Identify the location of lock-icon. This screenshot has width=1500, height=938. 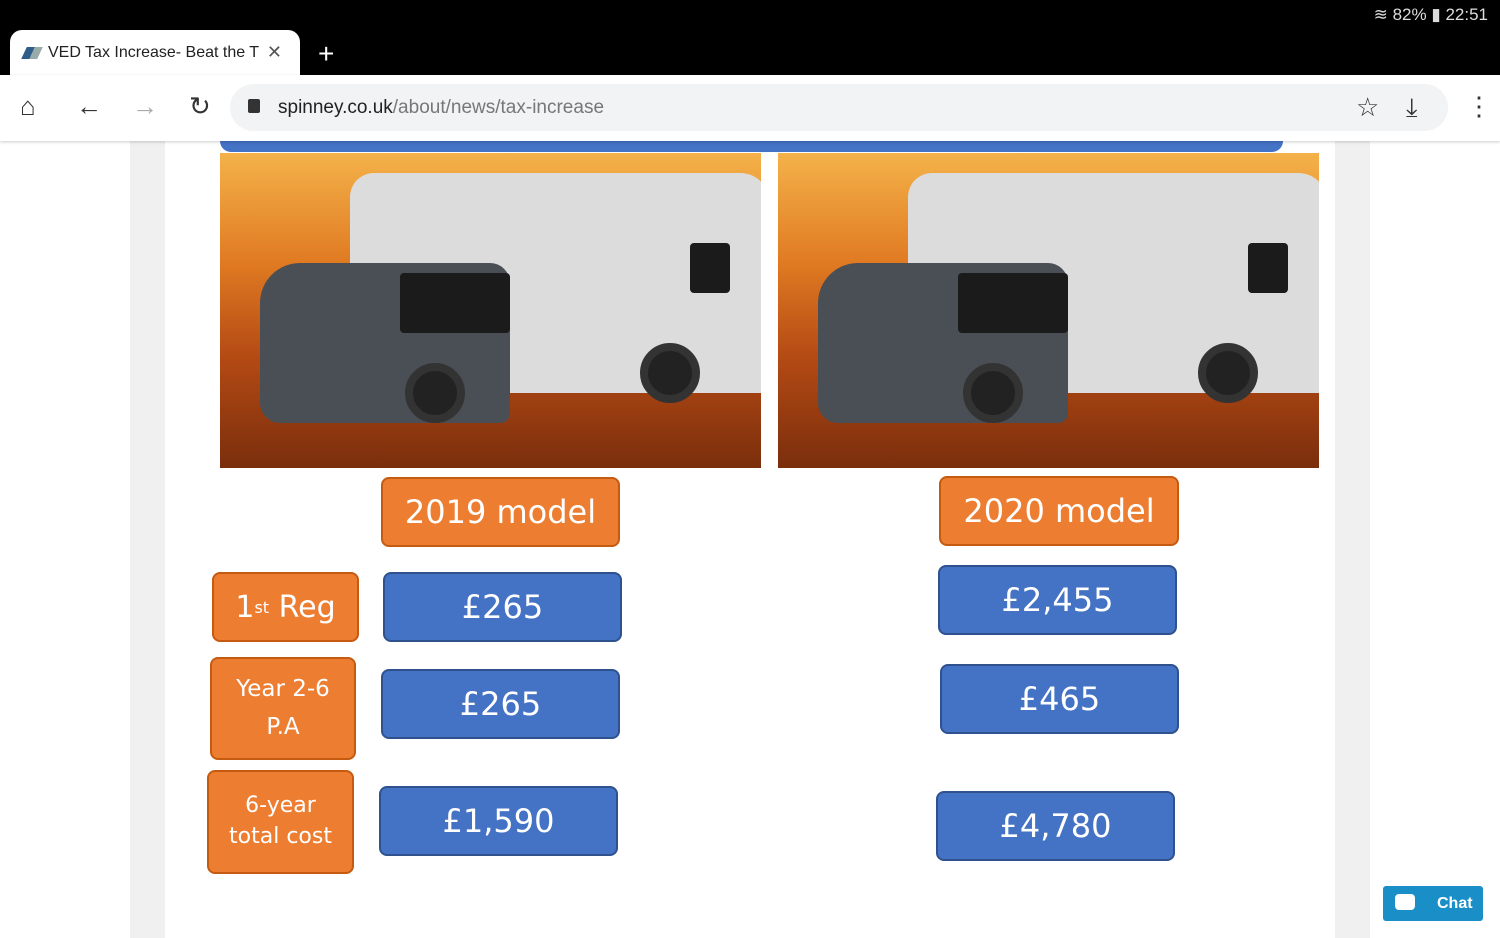
(254, 106).